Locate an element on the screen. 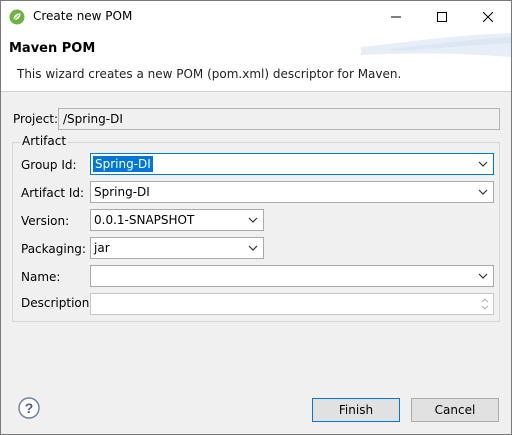 This screenshot has height=435, width=512. project-label: Project: is located at coordinates (36, 119).